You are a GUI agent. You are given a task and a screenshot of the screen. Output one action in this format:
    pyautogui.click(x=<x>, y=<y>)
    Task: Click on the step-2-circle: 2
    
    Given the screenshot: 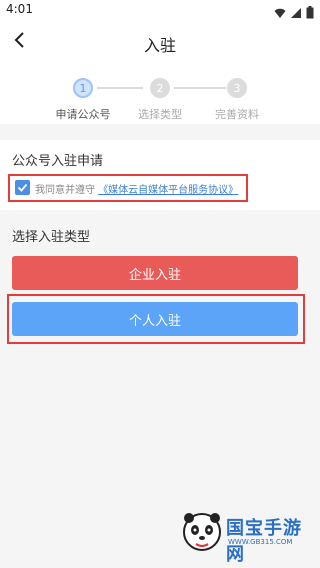 What is the action you would take?
    pyautogui.click(x=160, y=88)
    